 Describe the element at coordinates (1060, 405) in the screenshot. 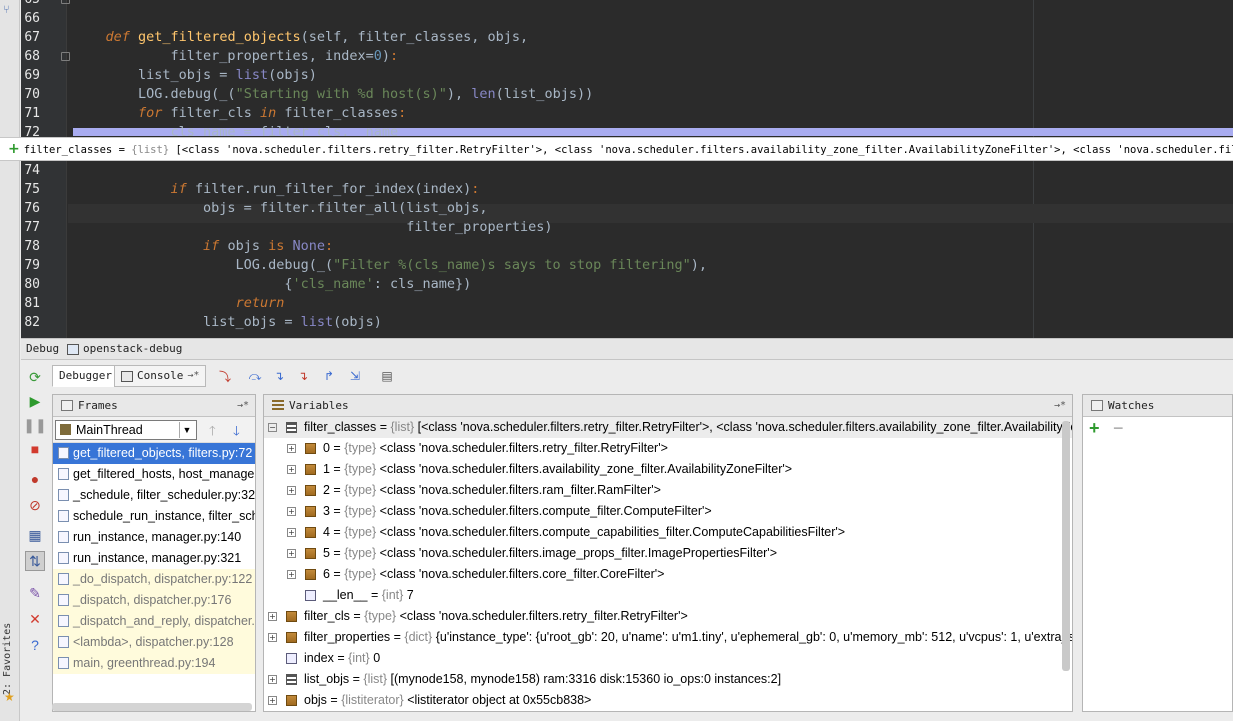

I see `variables-pin-icon: →*` at that location.